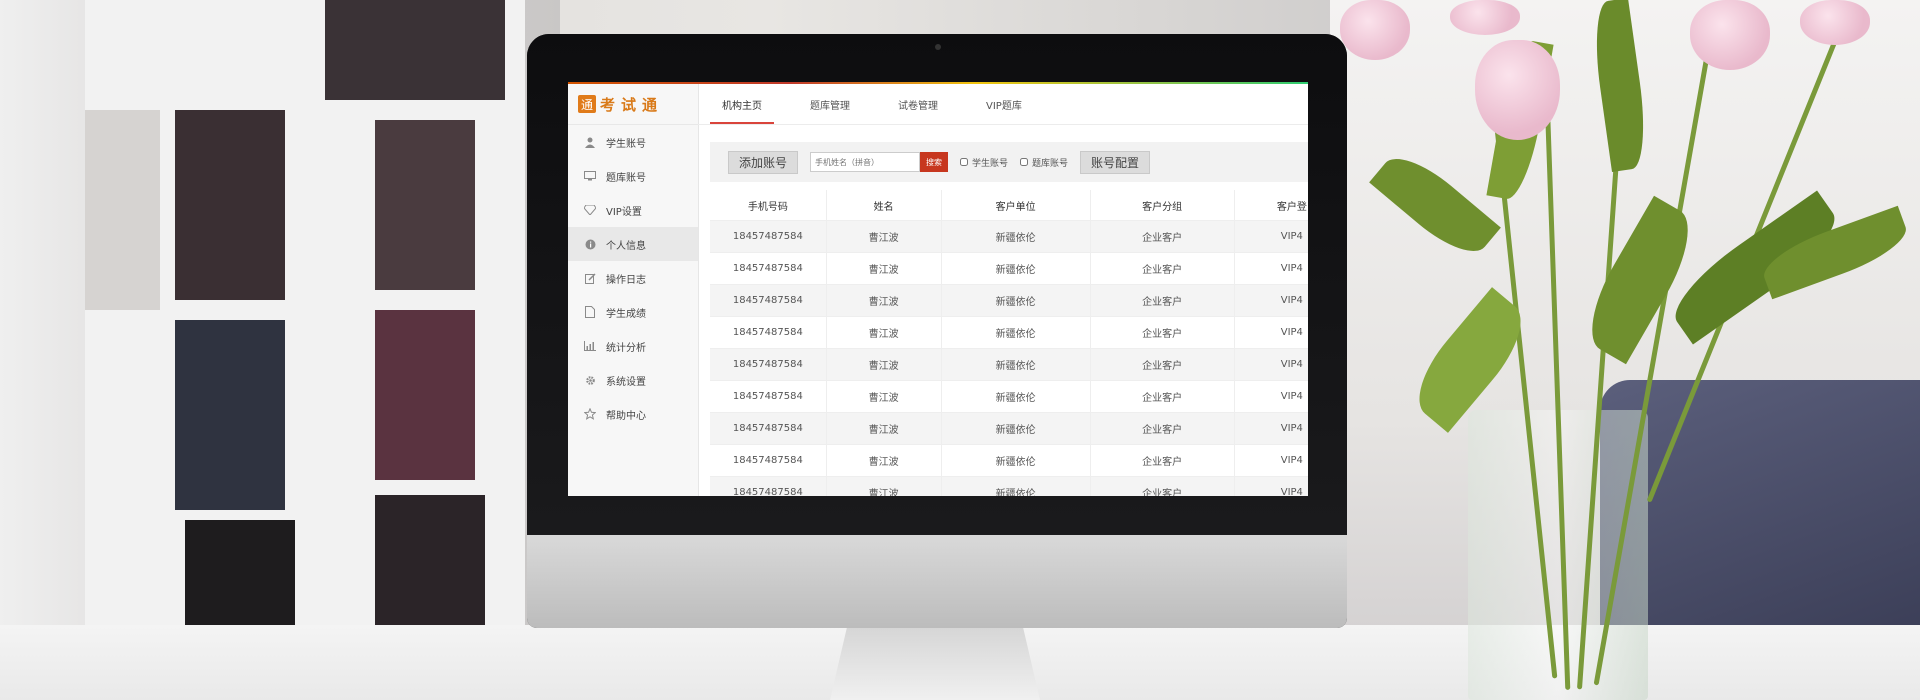  What do you see at coordinates (626, 144) in the screenshot?
I see `sidebar-item-label: 学生账号` at bounding box center [626, 144].